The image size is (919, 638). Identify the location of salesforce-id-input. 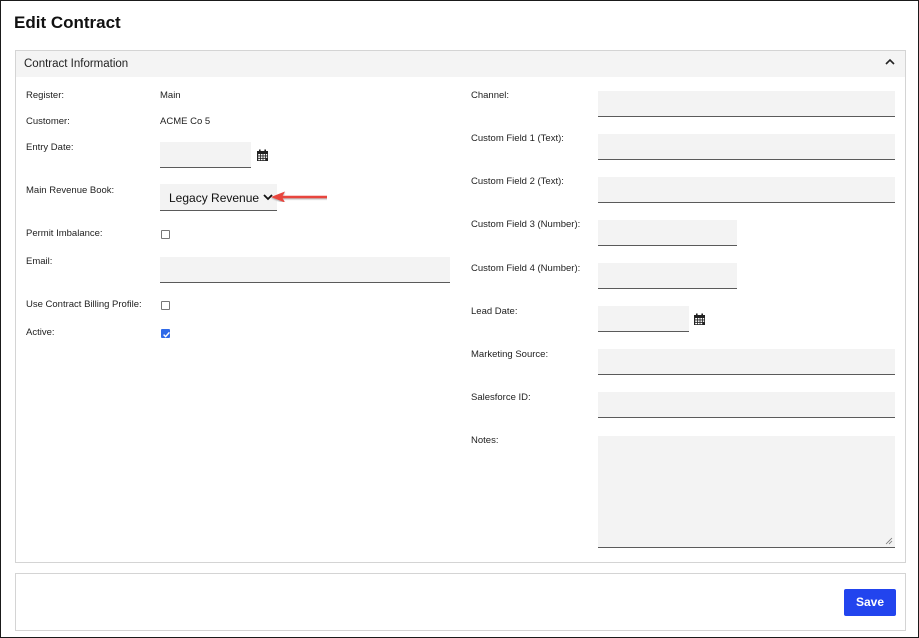
(746, 405).